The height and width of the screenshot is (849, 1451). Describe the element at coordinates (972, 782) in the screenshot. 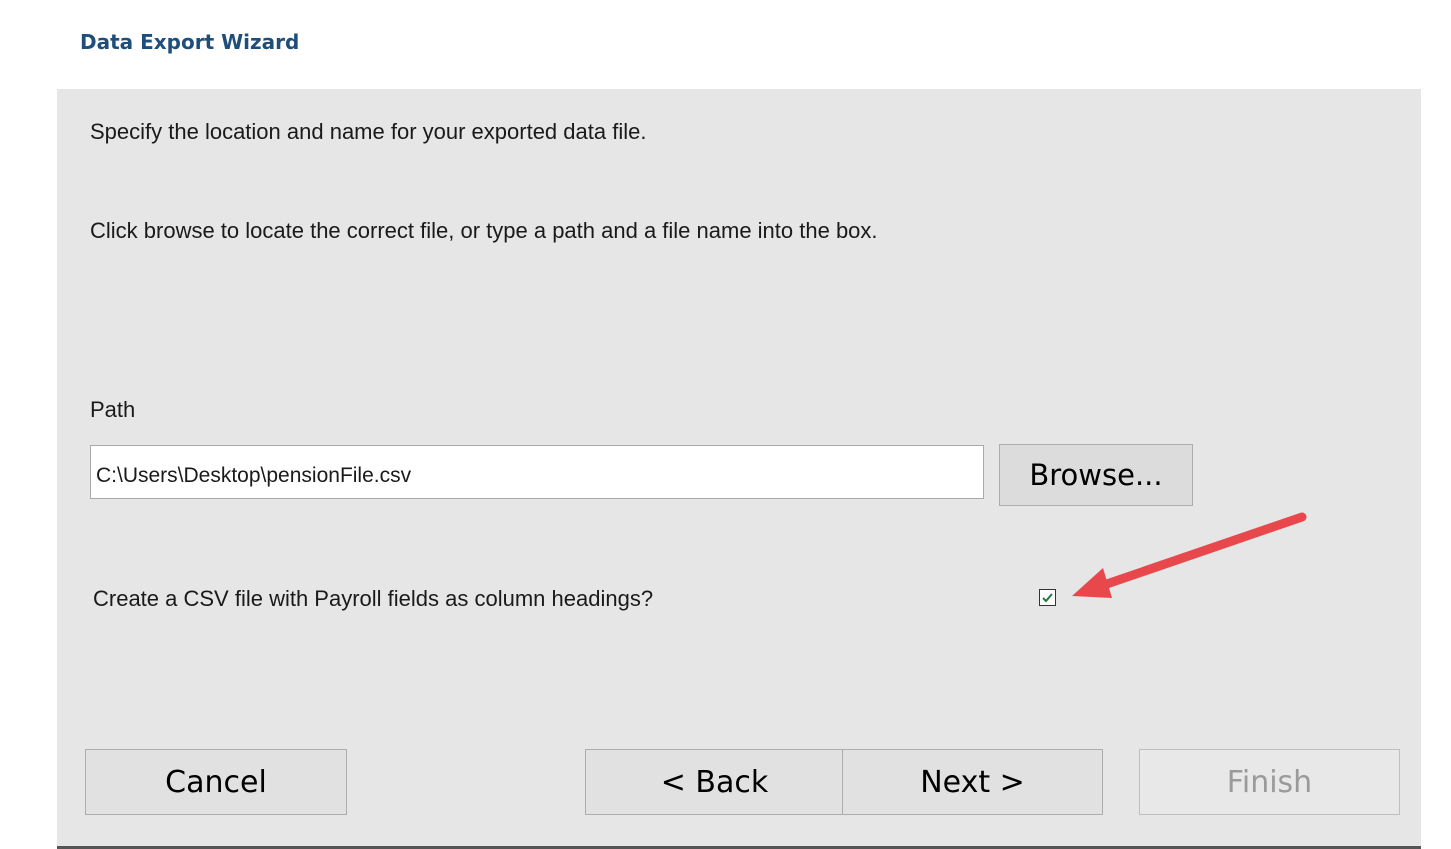

I see `next-button: Next >` at that location.